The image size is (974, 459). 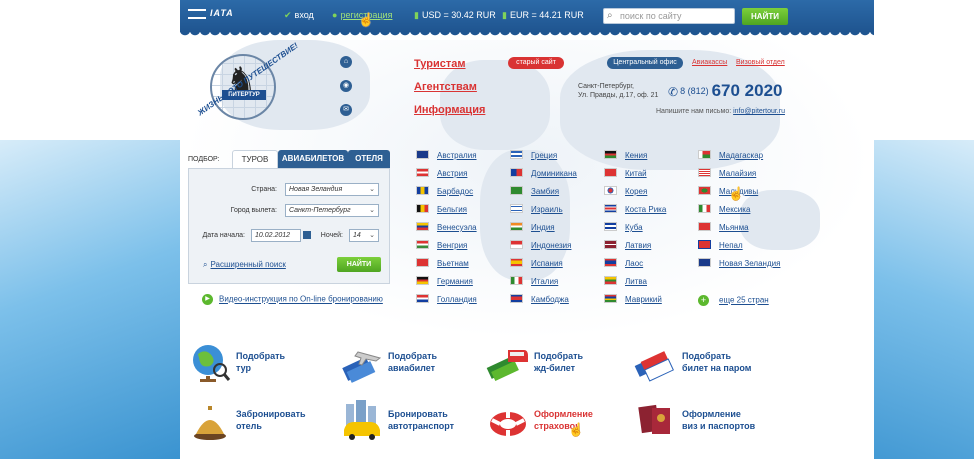 What do you see at coordinates (313, 159) in the screenshot?
I see `tab-flights: АВИАБИЛЕТОВ` at bounding box center [313, 159].